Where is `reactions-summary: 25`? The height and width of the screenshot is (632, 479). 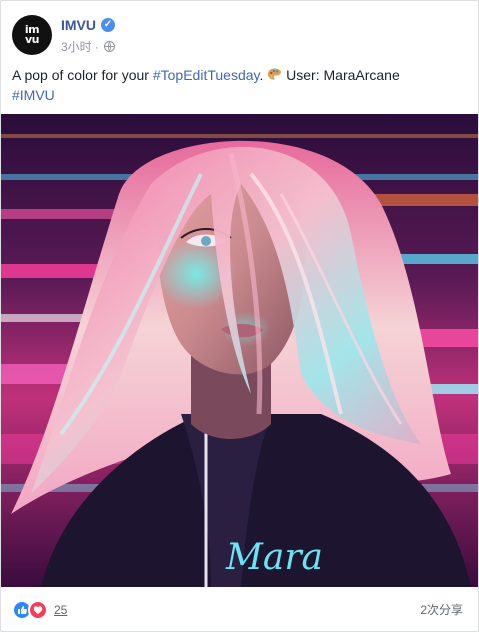
reactions-summary: 25 is located at coordinates (39, 610).